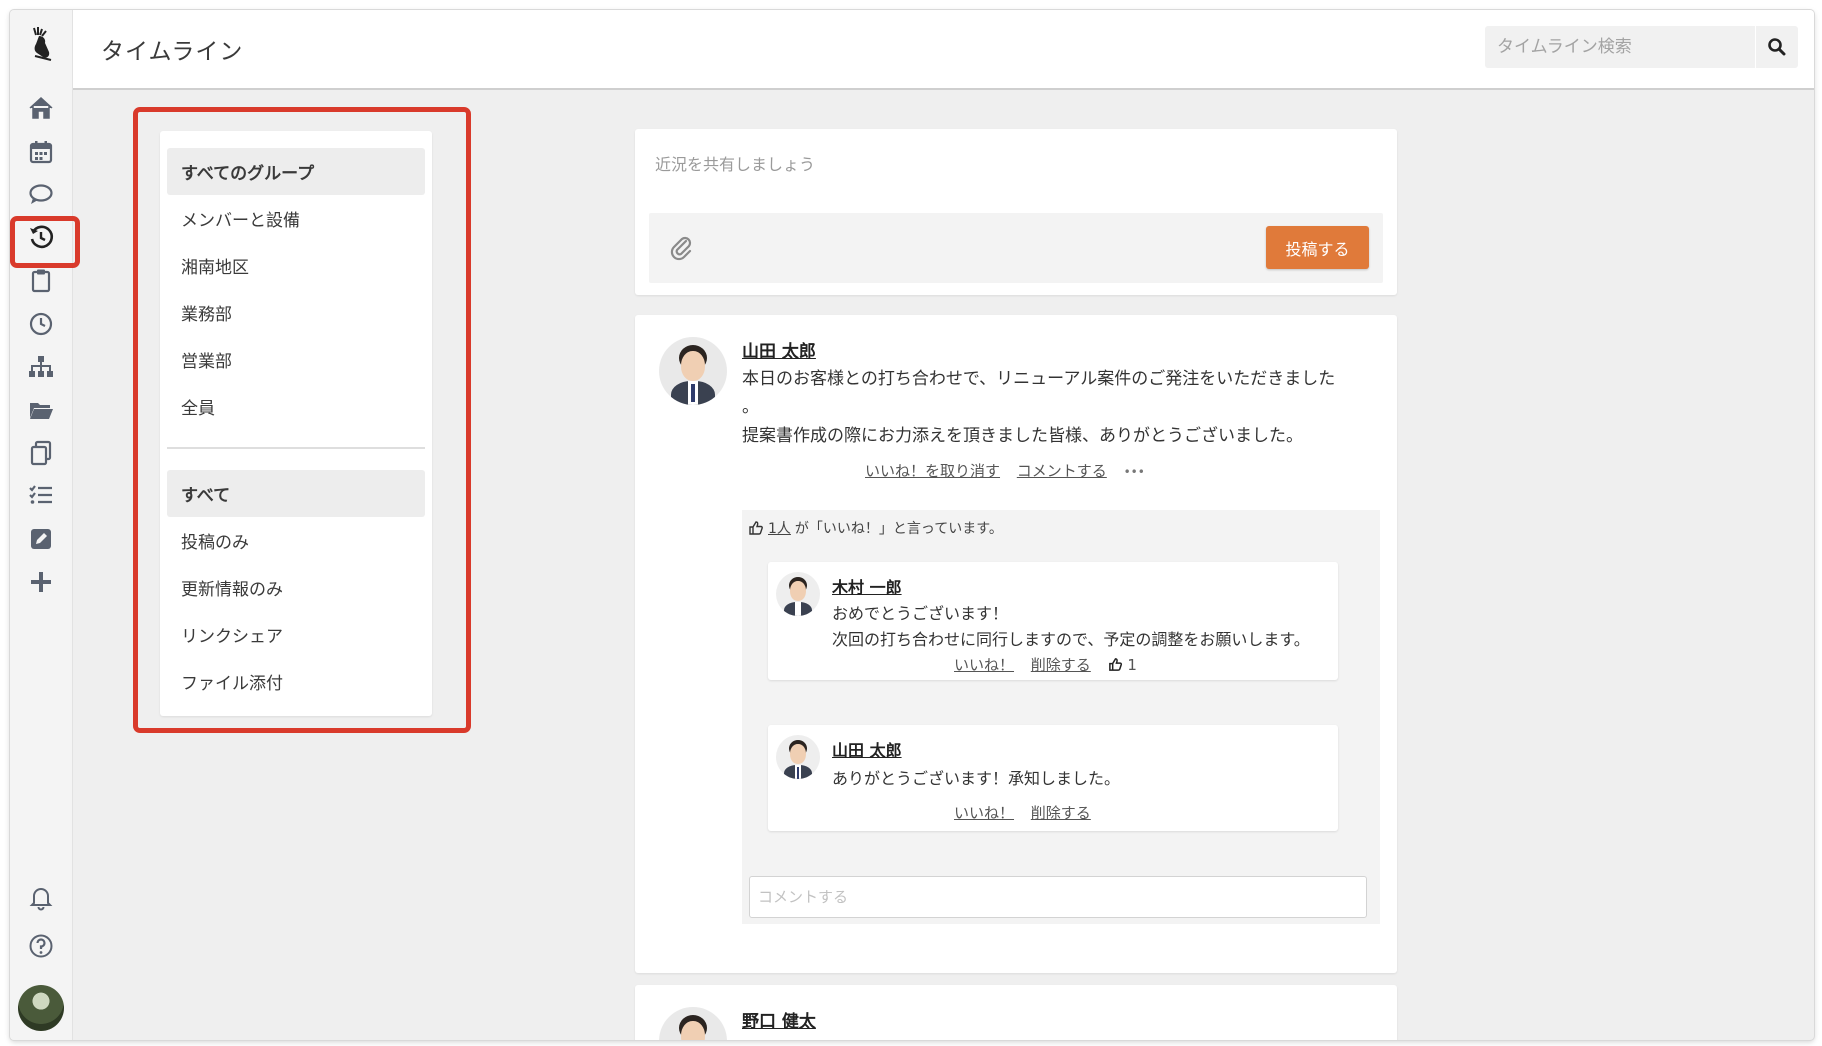  What do you see at coordinates (296, 448) in the screenshot?
I see `filter-divider` at bounding box center [296, 448].